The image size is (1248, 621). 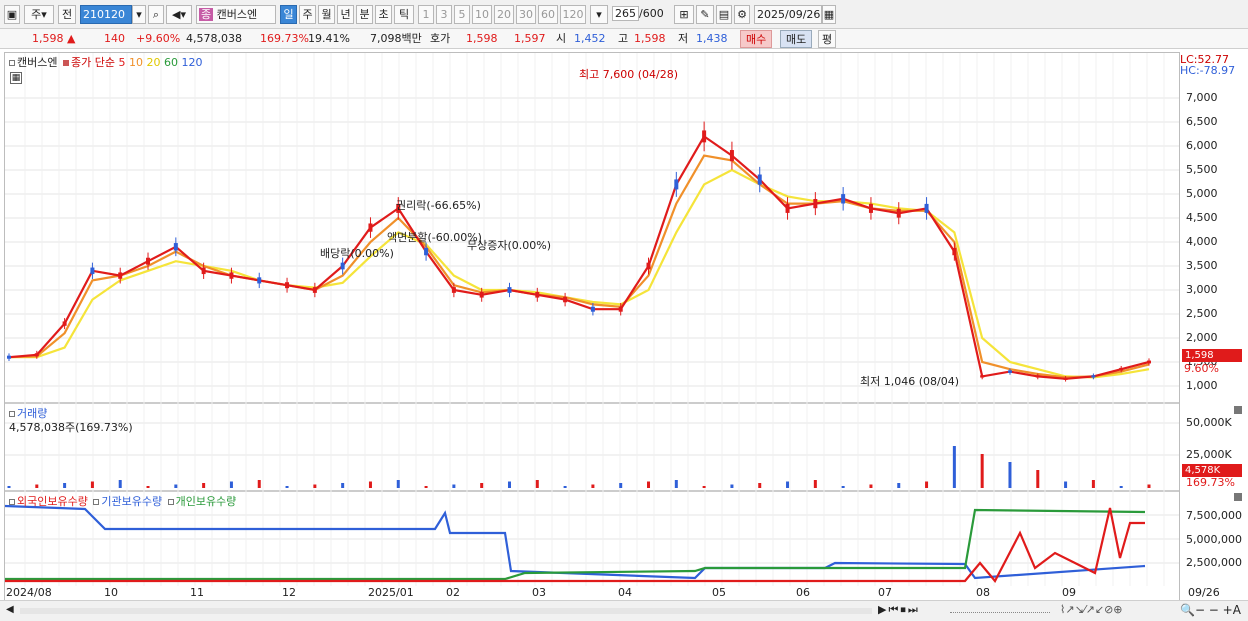 What do you see at coordinates (426, 14) in the screenshot?
I see `interval-1: 1` at bounding box center [426, 14].